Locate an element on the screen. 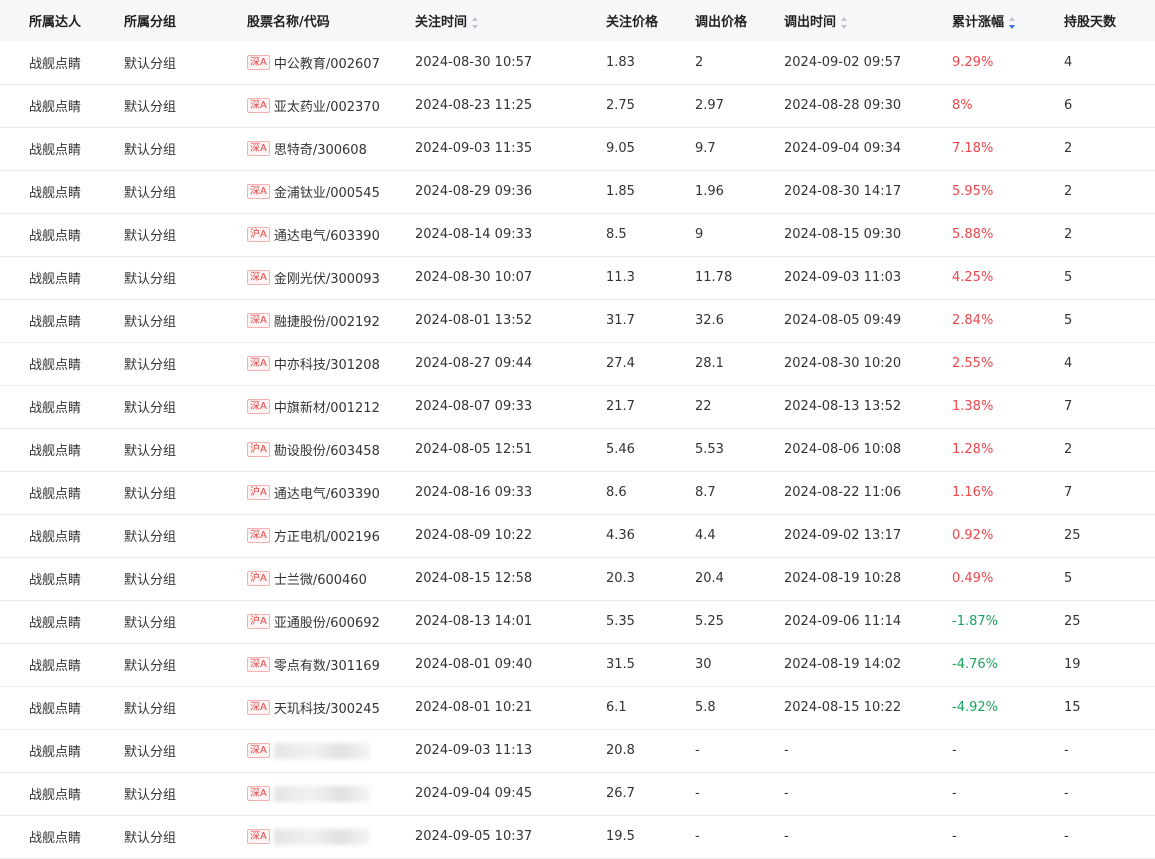  sort-desc-icon is located at coordinates (1012, 22).